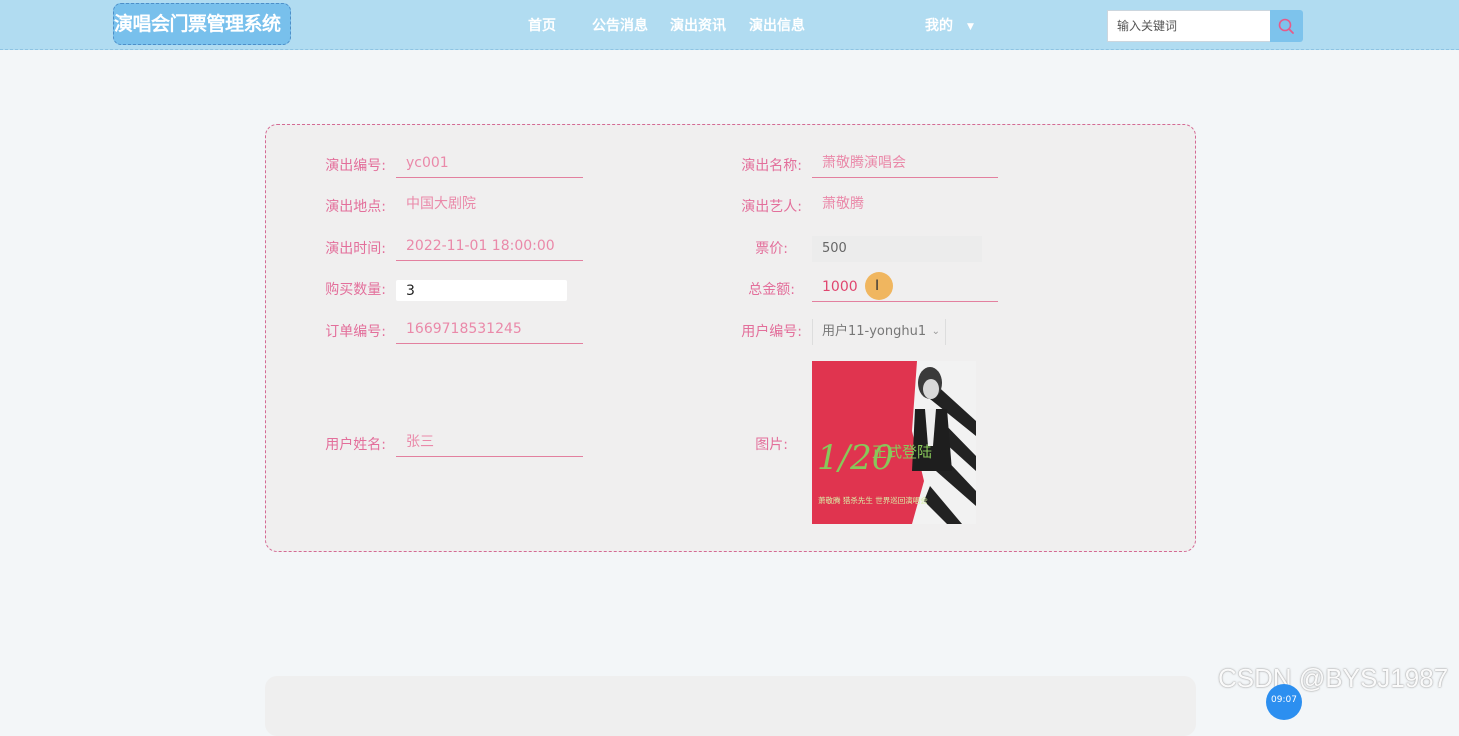 The image size is (1459, 736). I want to click on search-input, so click(1189, 26).